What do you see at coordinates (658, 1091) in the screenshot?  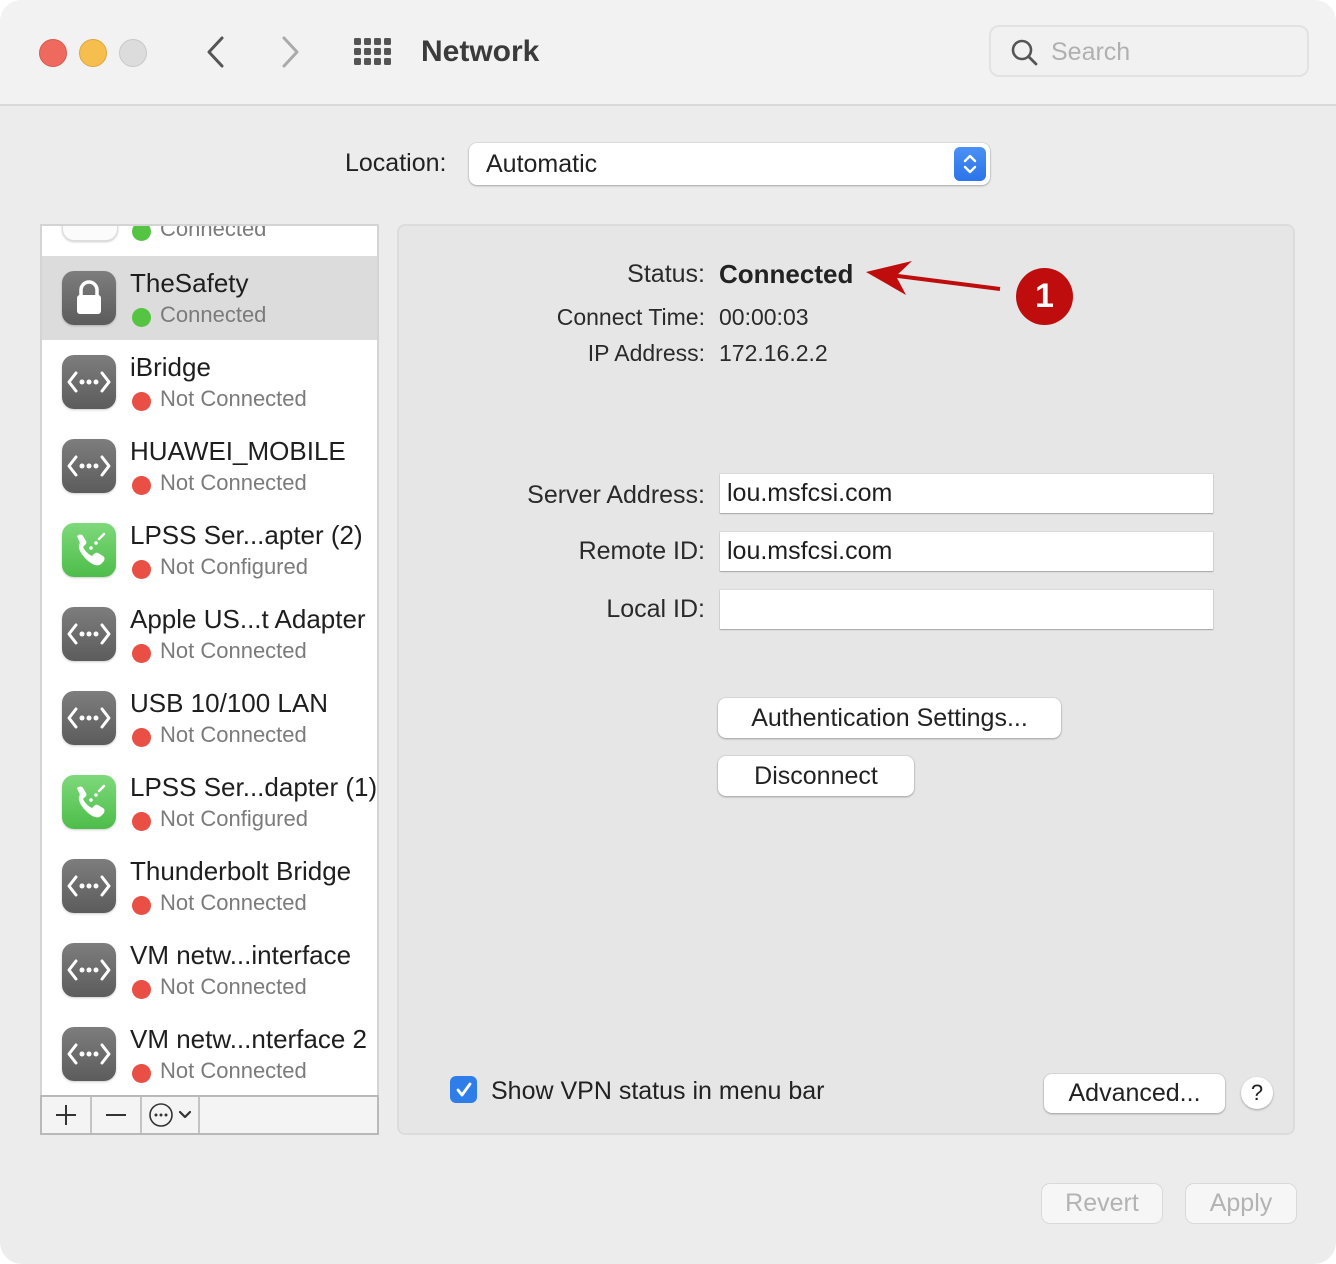 I see `show-vpn-status-label: Show VPN status in menu bar` at bounding box center [658, 1091].